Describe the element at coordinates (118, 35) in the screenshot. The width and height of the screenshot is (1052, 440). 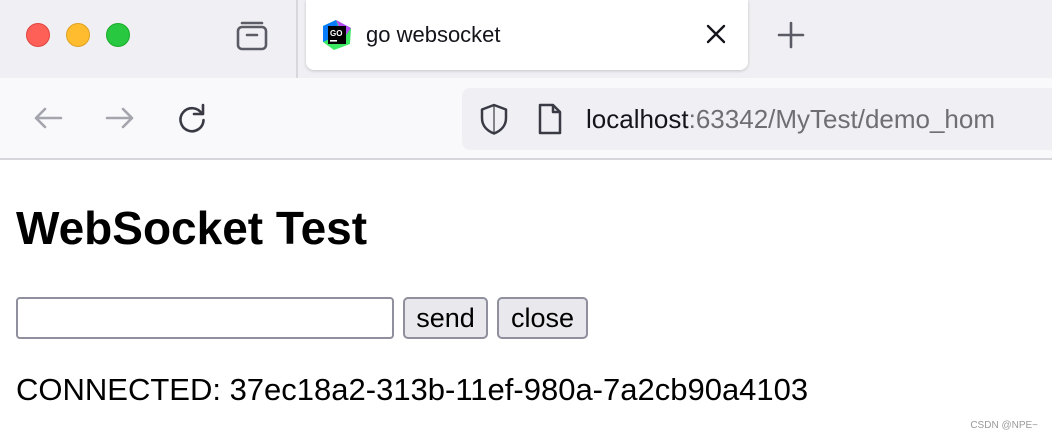
I see `zoom-window-button` at that location.